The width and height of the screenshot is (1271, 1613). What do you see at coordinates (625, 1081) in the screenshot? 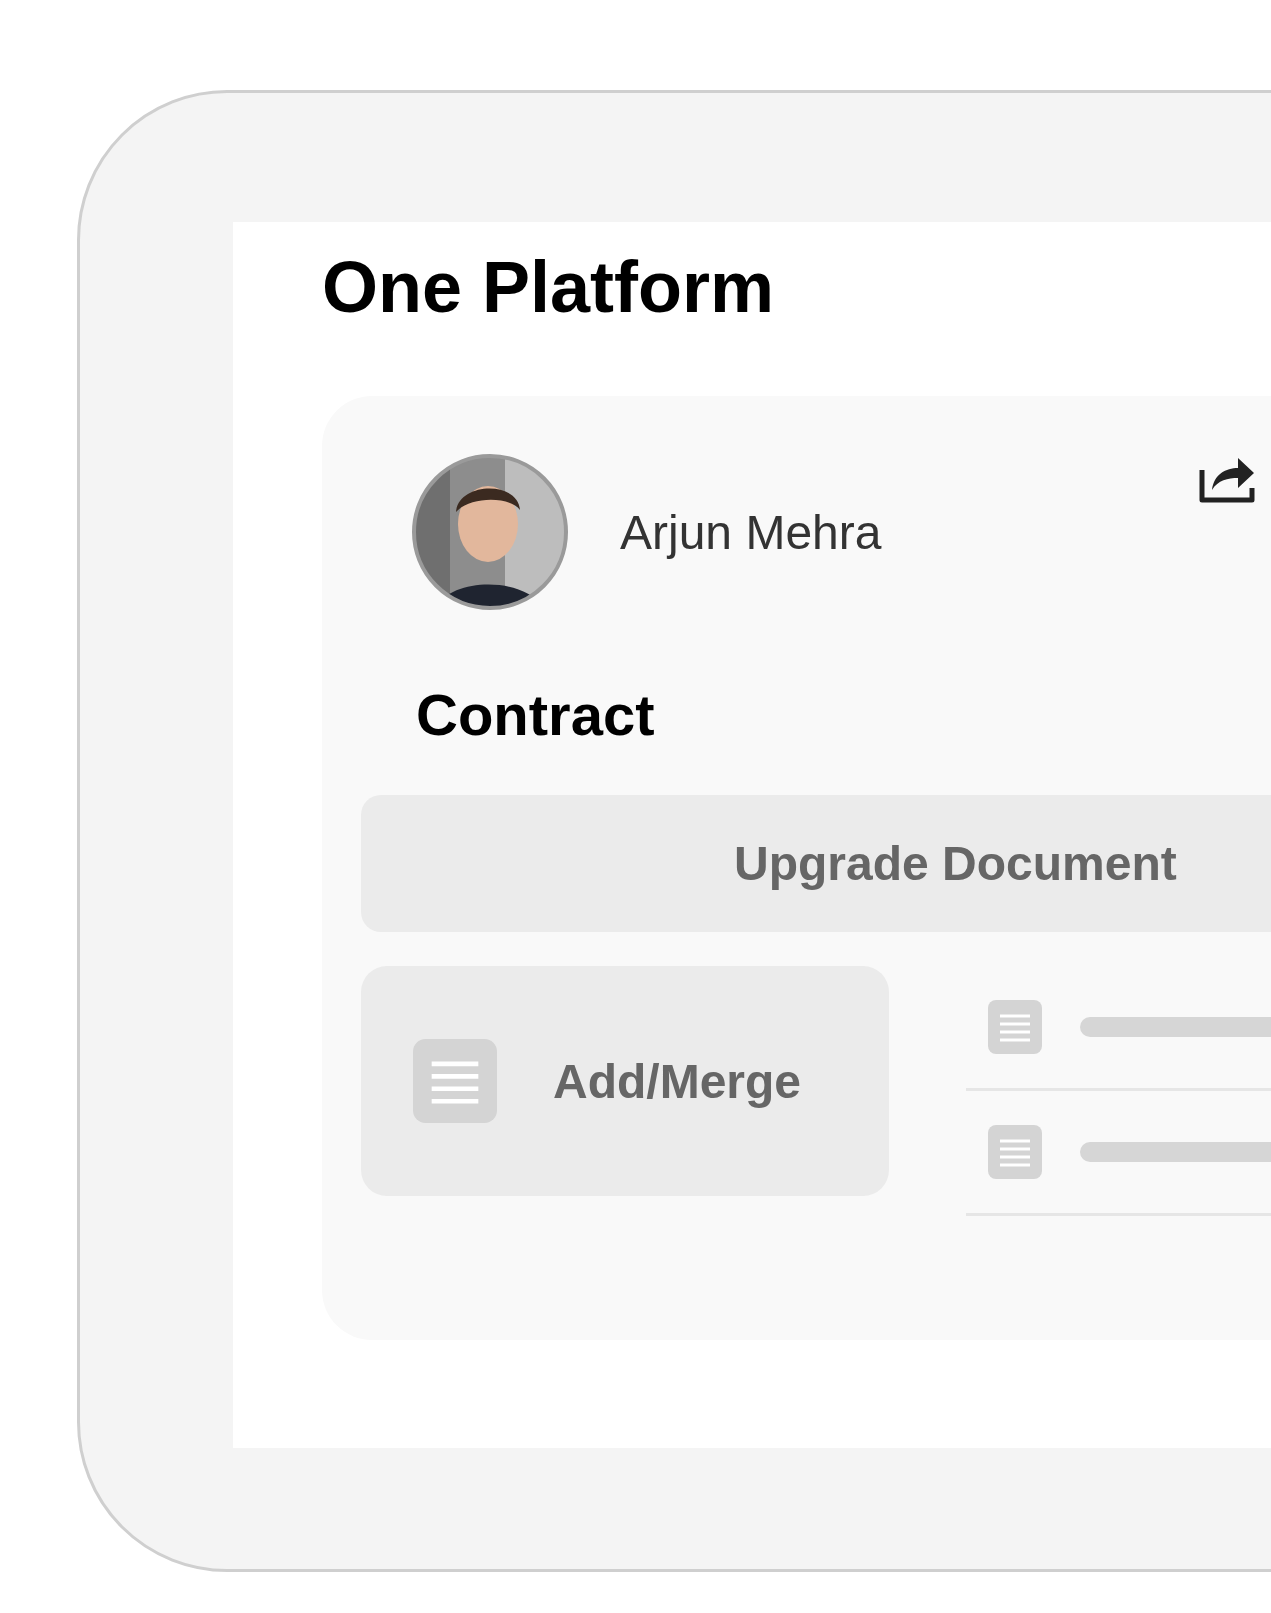
I see `add-merge-button: Add/Merge` at bounding box center [625, 1081].